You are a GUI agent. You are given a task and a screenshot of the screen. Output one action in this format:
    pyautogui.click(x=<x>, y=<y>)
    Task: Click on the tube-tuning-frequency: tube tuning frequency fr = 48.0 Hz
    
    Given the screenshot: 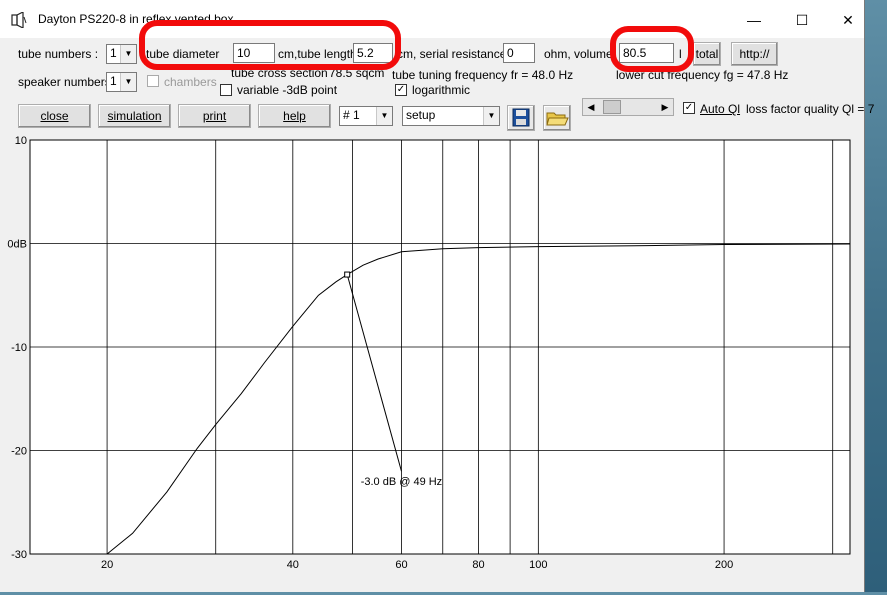 What is the action you would take?
    pyautogui.click(x=483, y=75)
    